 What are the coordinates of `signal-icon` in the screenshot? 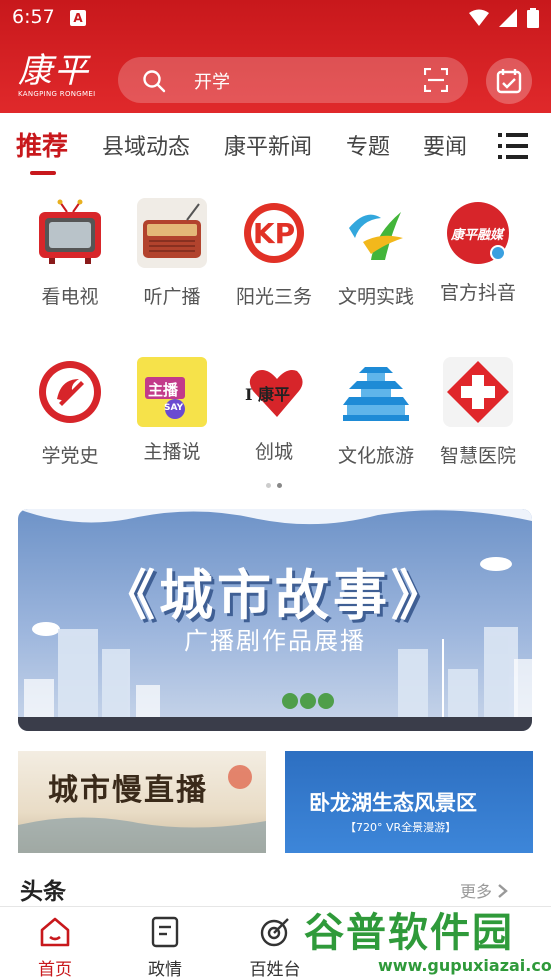 It's located at (508, 18).